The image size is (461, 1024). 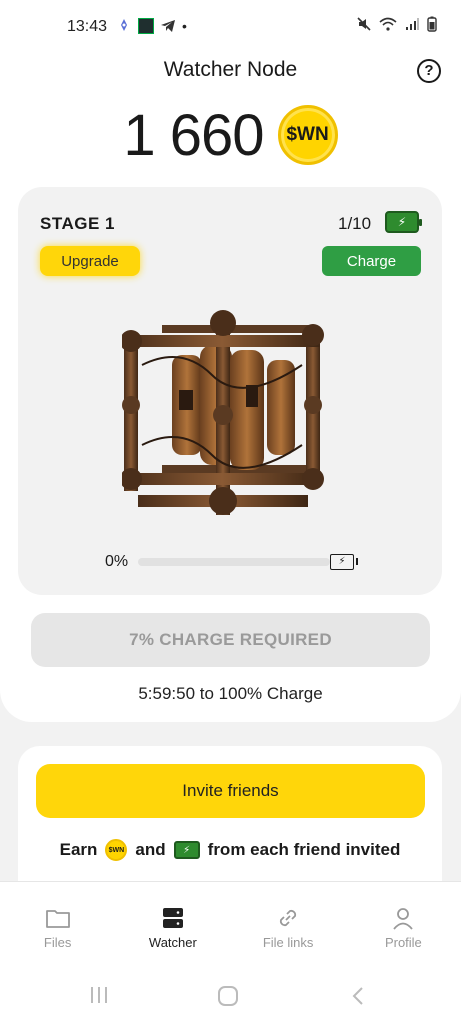 I want to click on mute-icon, so click(x=364, y=24).